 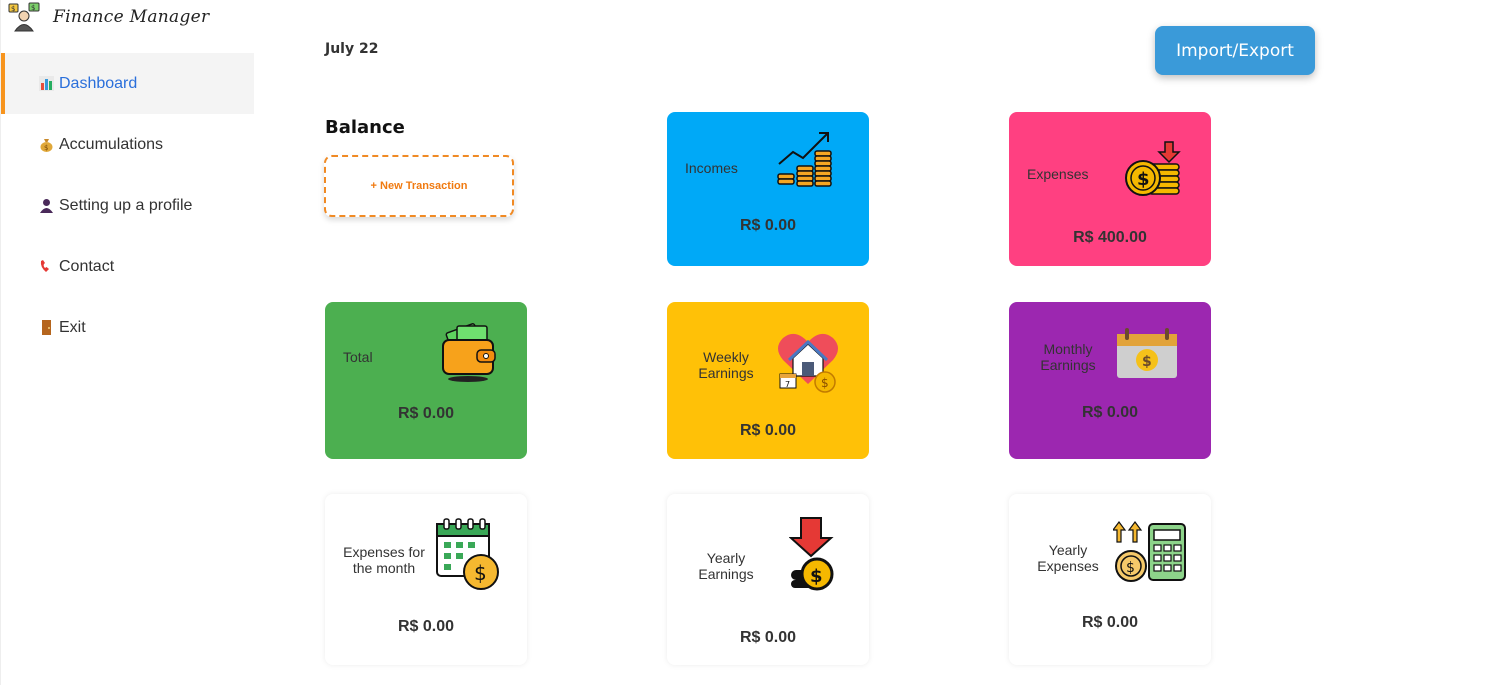 I want to click on incomes-card: Incomes R$ 0.00, so click(x=768, y=189).